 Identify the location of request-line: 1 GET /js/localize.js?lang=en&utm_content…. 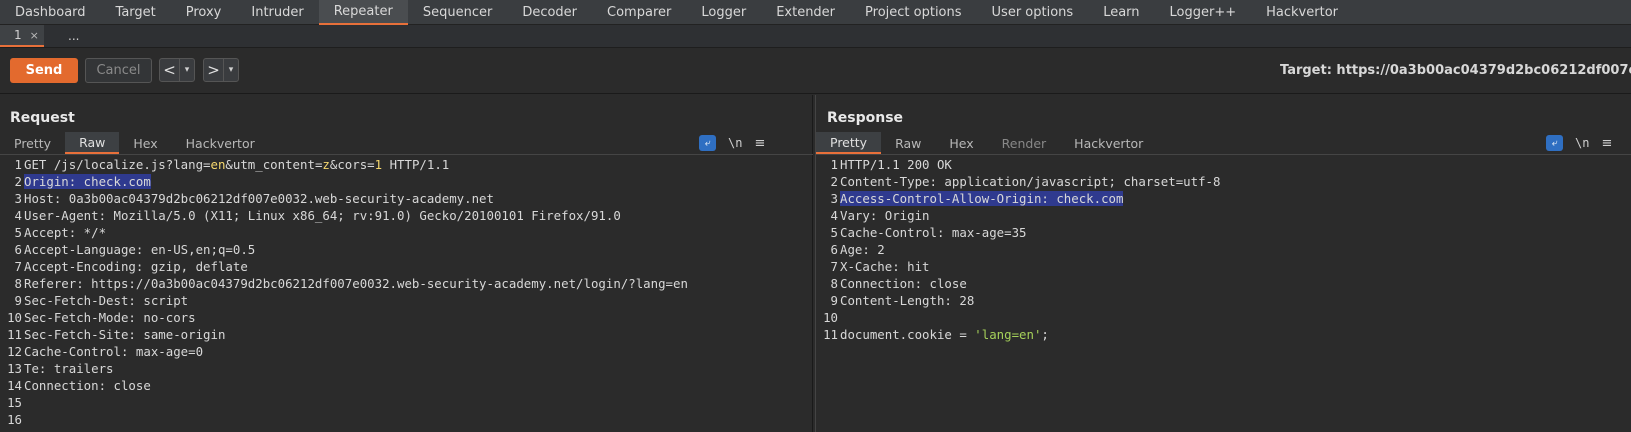
(344, 164).